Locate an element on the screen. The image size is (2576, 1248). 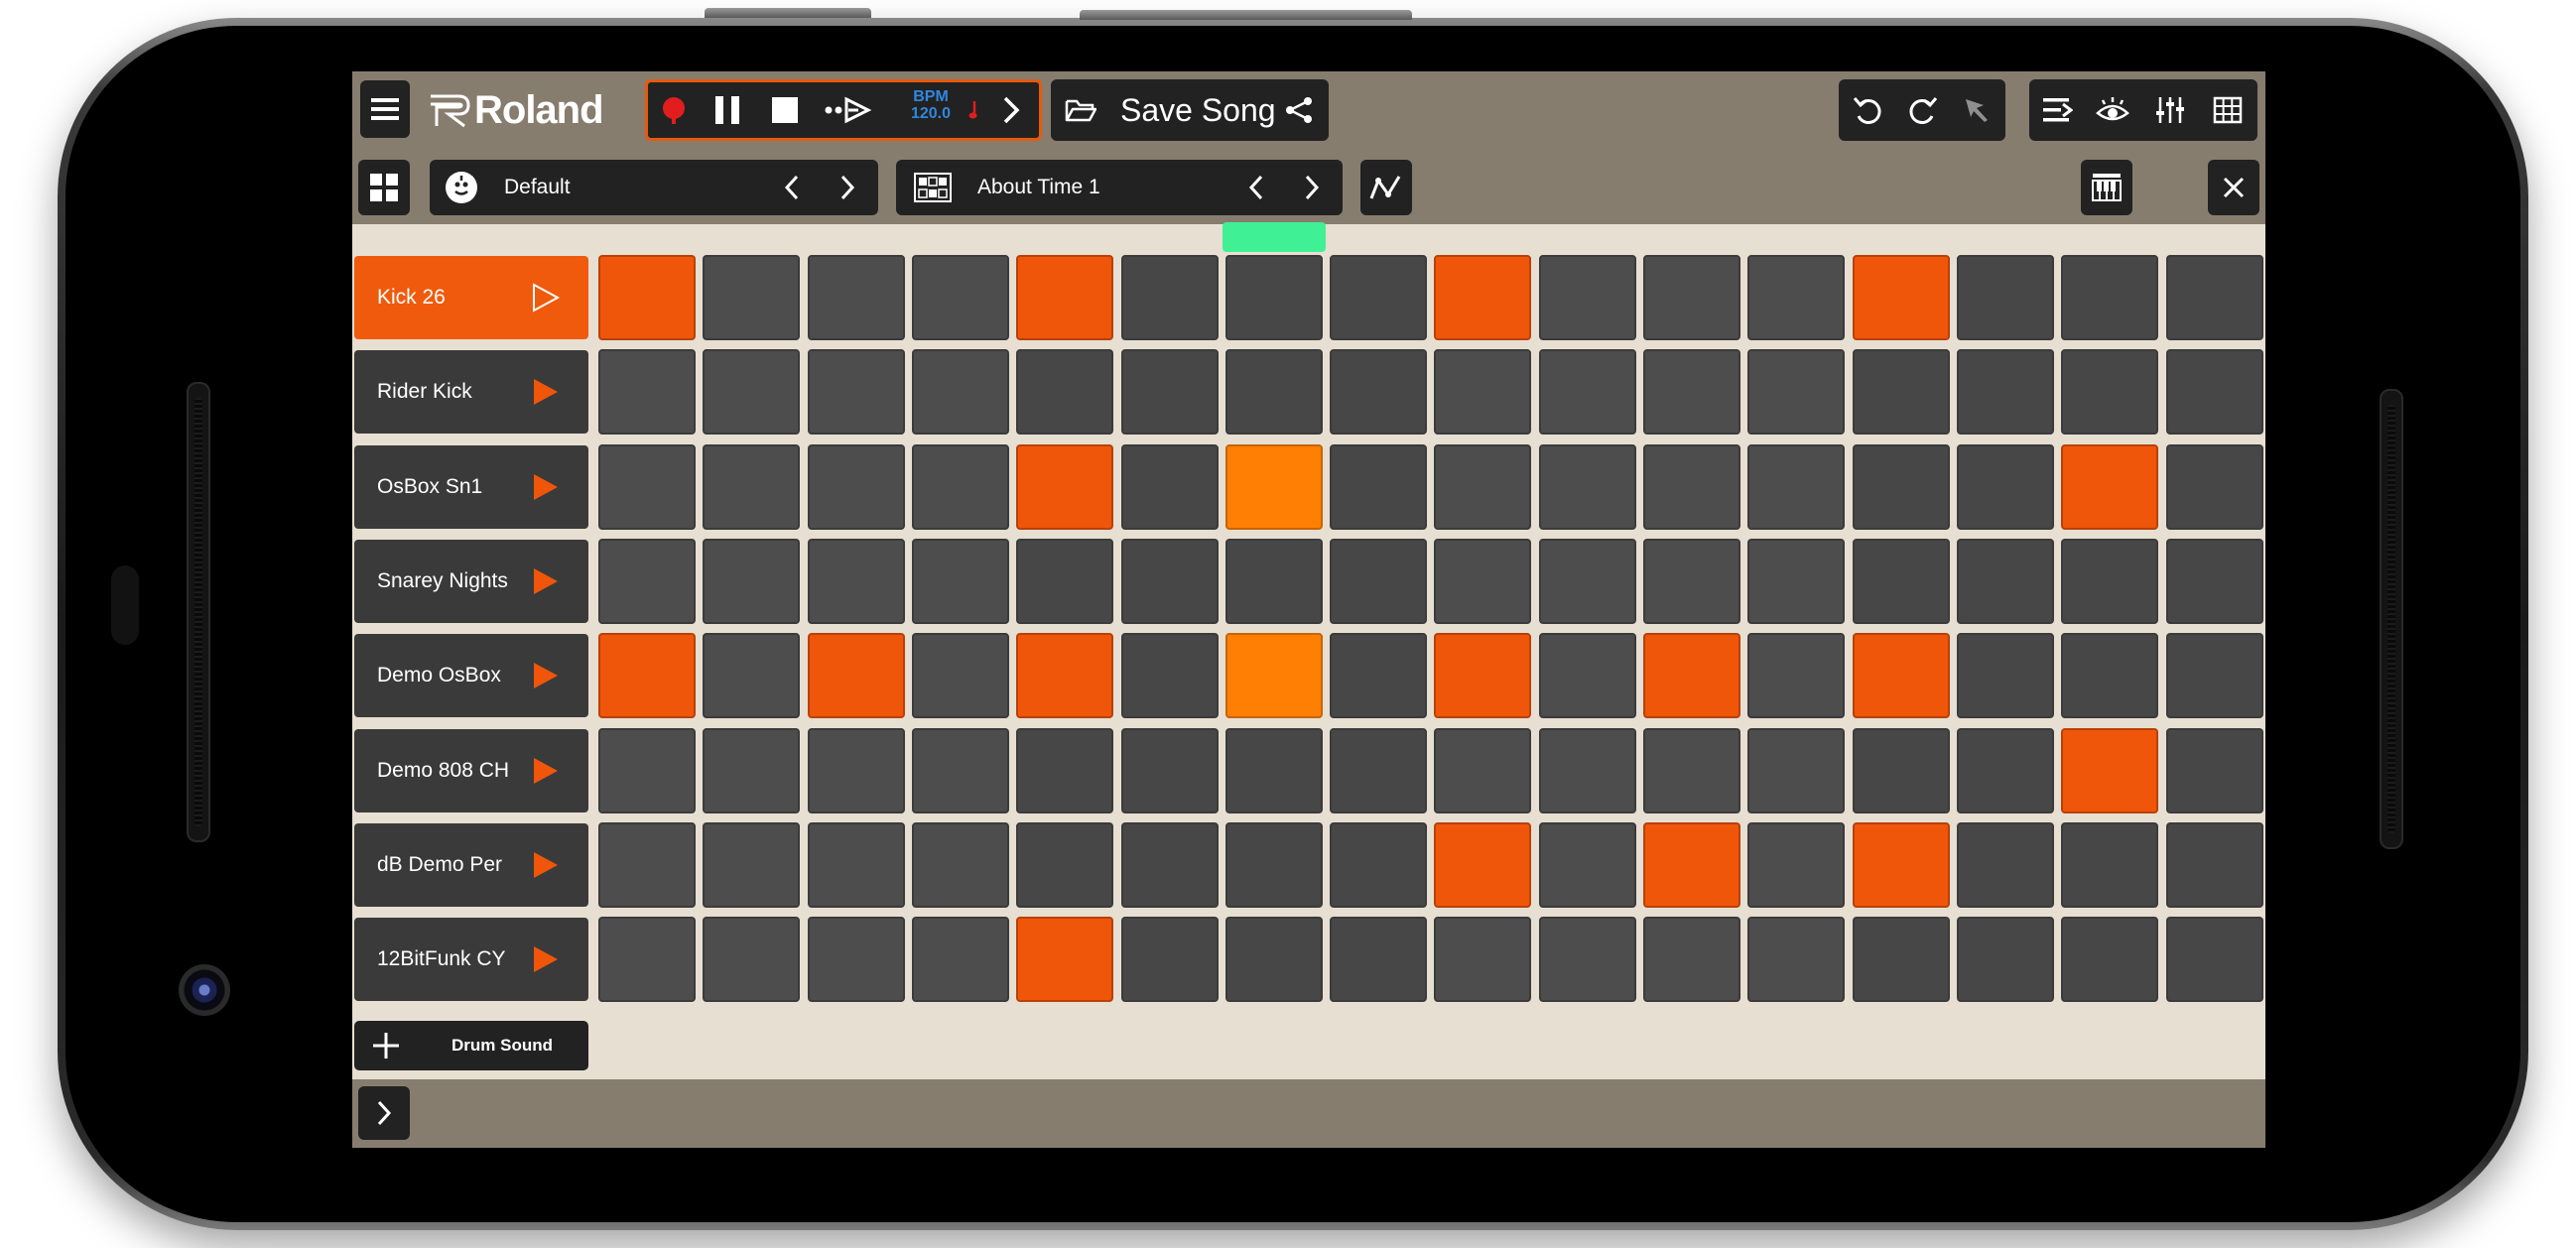
record-button is located at coordinates (674, 110).